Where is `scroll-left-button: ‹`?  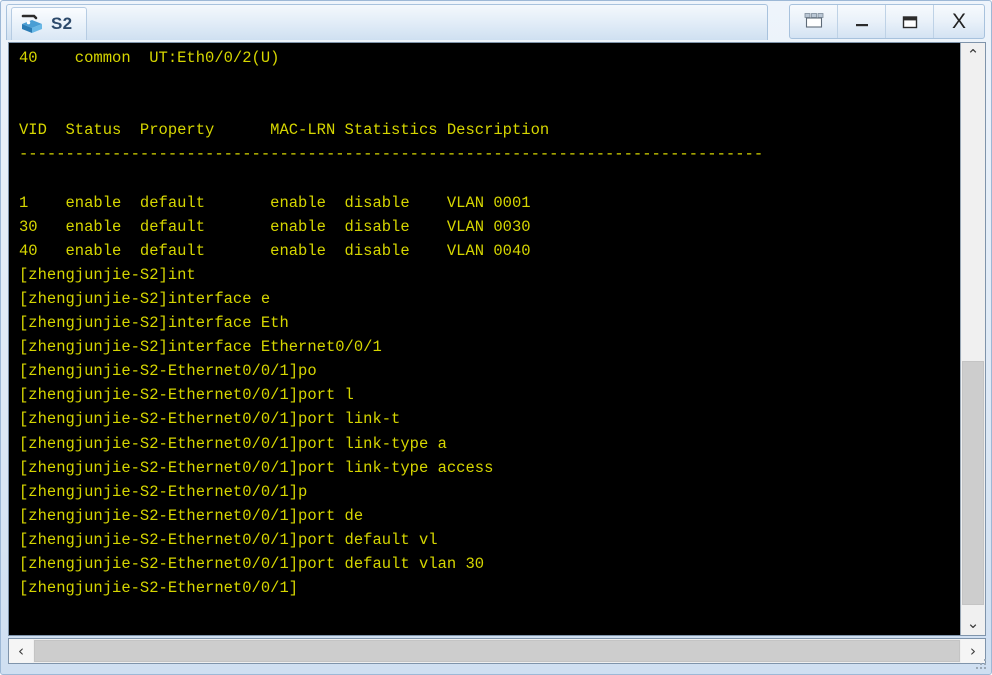 scroll-left-button: ‹ is located at coordinates (21, 651).